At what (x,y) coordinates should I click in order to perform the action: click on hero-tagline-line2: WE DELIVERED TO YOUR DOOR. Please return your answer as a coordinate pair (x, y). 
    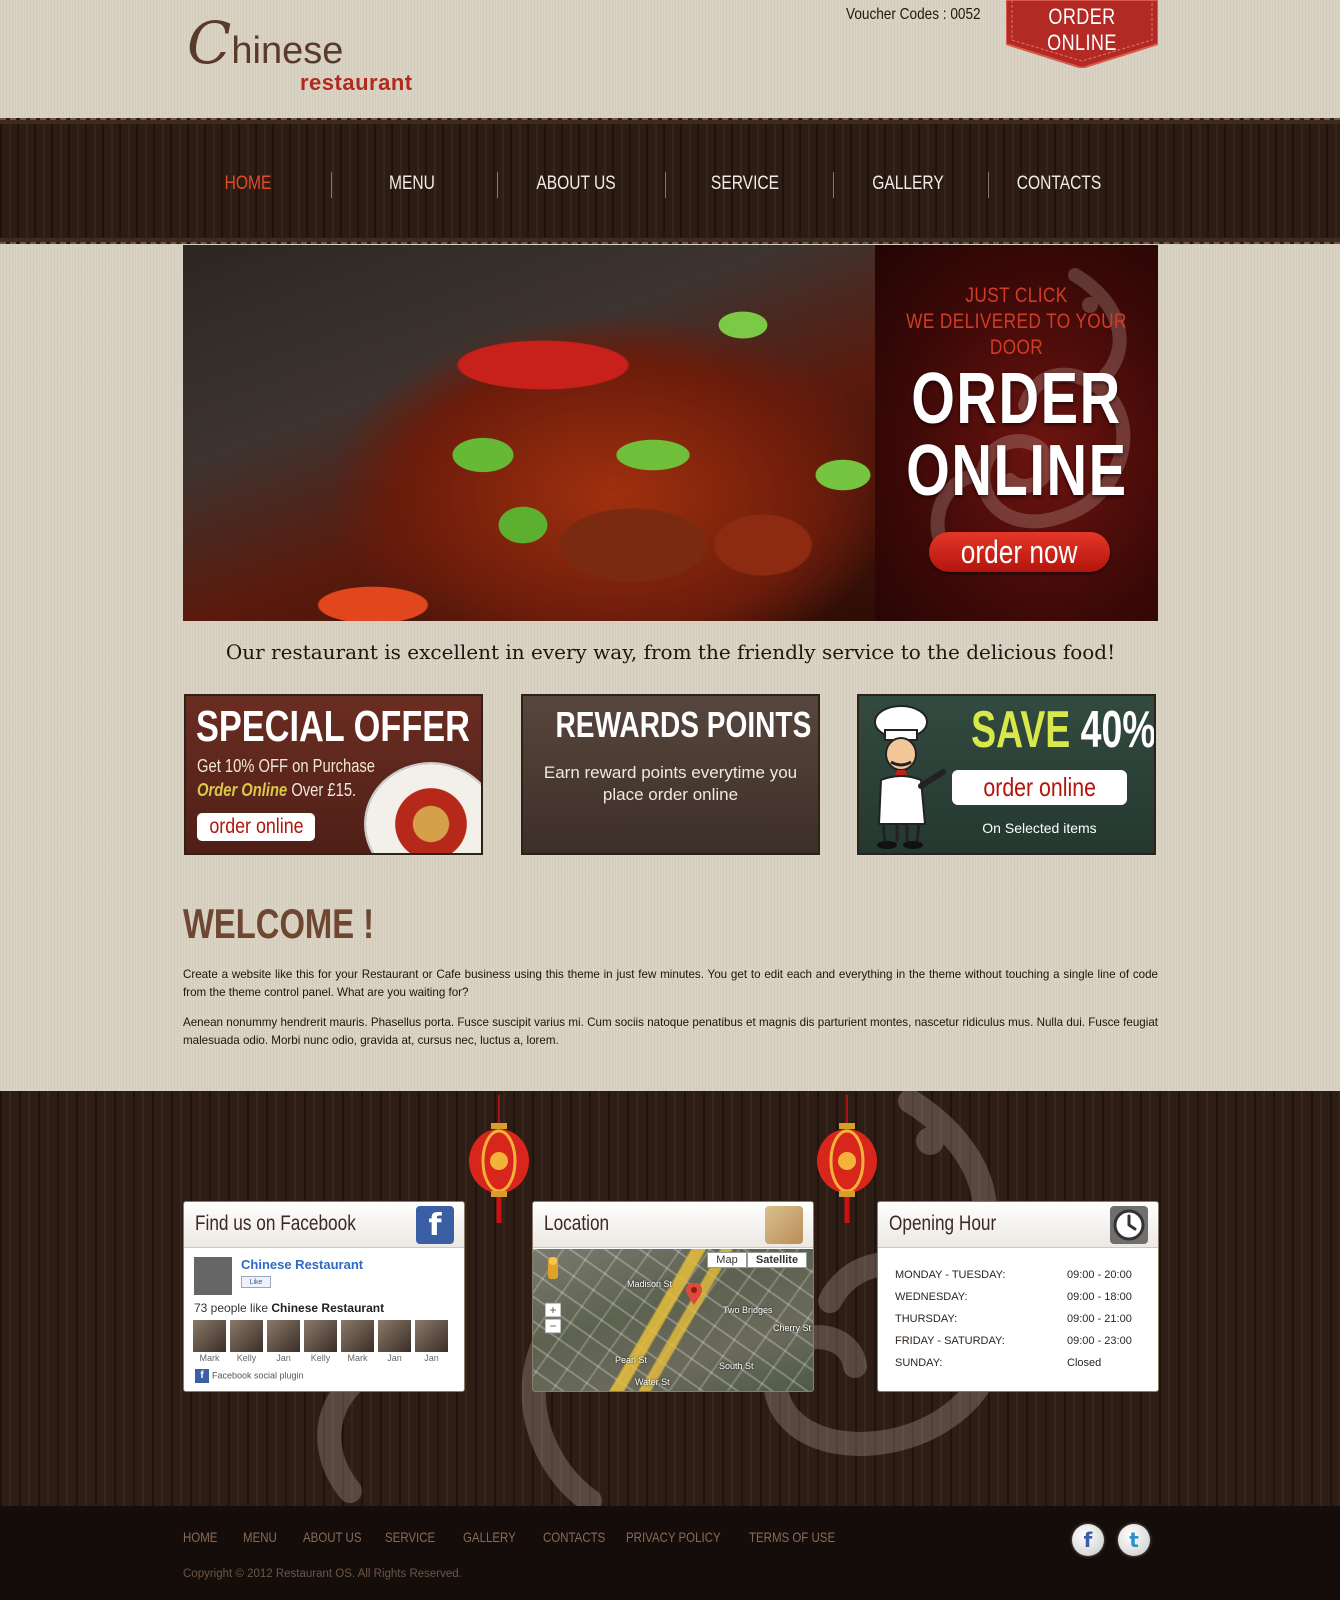
    Looking at the image, I should click on (1016, 334).